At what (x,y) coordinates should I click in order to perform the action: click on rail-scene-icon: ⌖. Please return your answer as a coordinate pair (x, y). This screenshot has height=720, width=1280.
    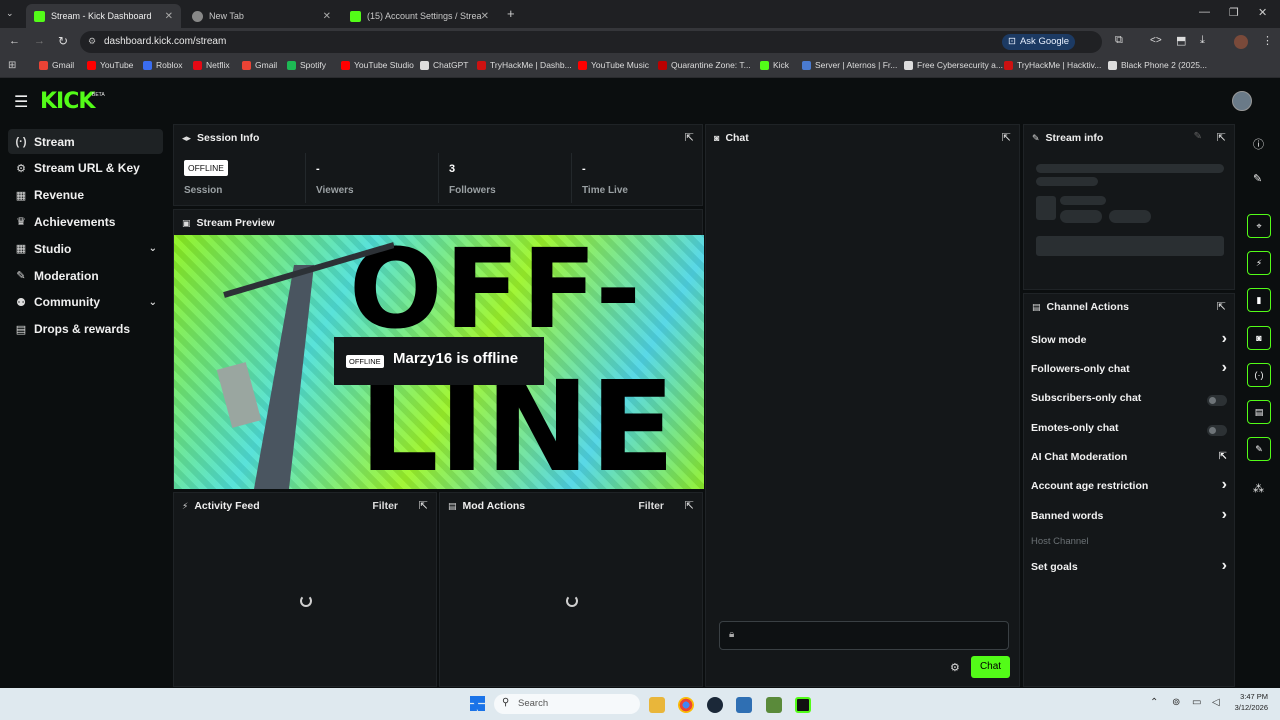
    Looking at the image, I should click on (1259, 226).